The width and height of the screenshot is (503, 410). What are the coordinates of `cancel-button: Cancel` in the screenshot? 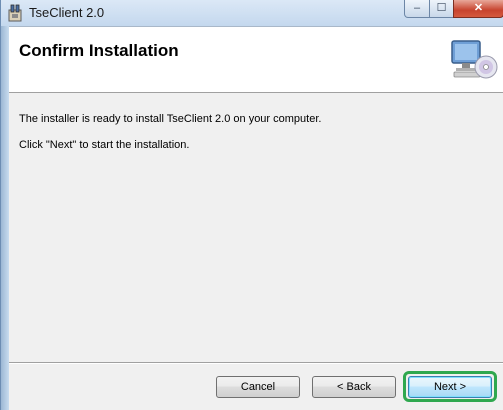 It's located at (258, 387).